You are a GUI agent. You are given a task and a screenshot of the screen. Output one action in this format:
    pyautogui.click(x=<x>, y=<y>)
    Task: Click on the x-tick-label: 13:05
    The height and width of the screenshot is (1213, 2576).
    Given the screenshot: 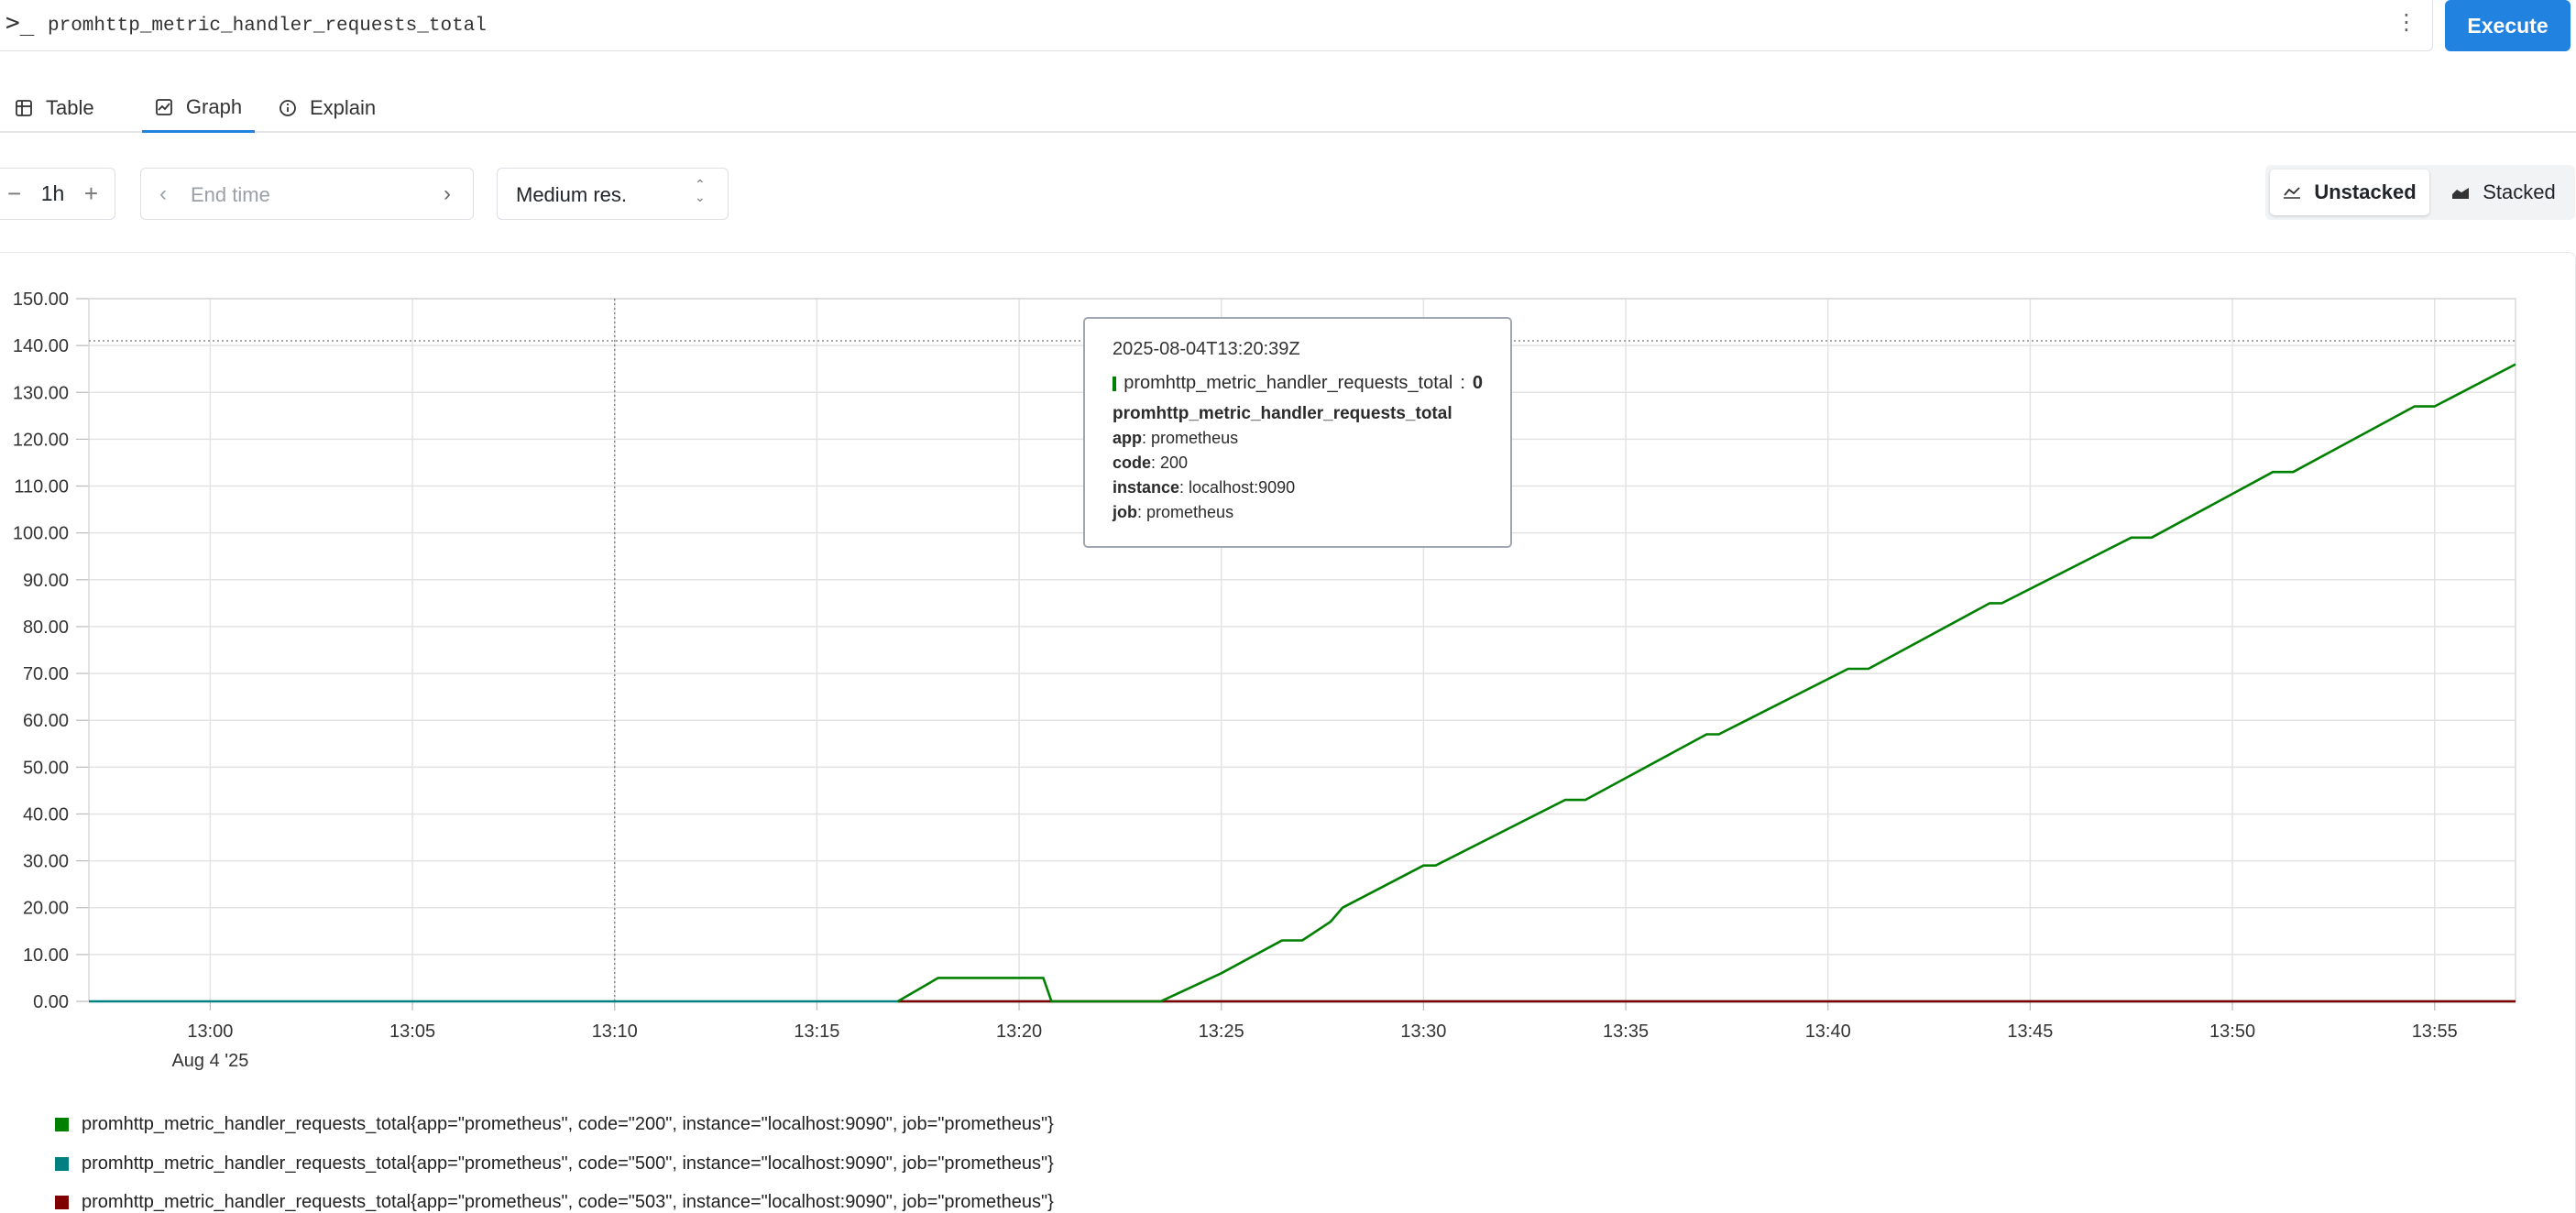 What is the action you would take?
    pyautogui.click(x=412, y=1032)
    